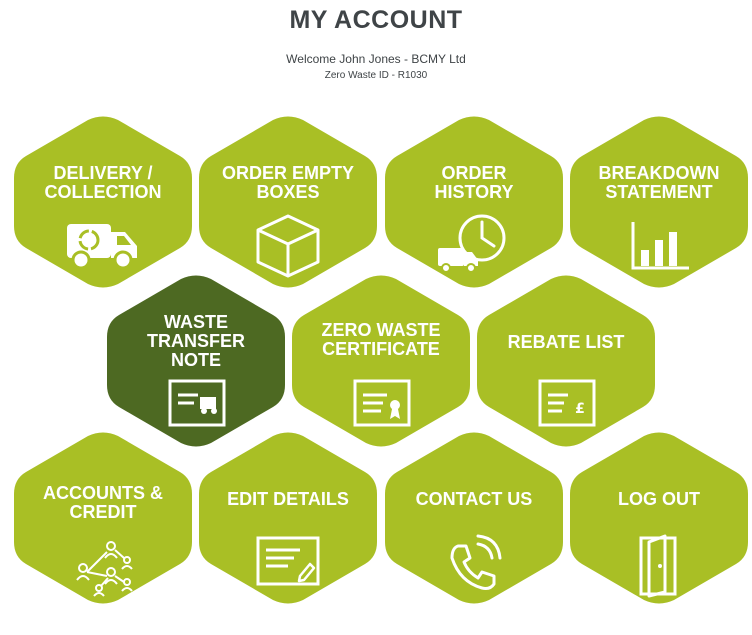 The width and height of the screenshot is (752, 635). I want to click on phone-icon, so click(476, 562).